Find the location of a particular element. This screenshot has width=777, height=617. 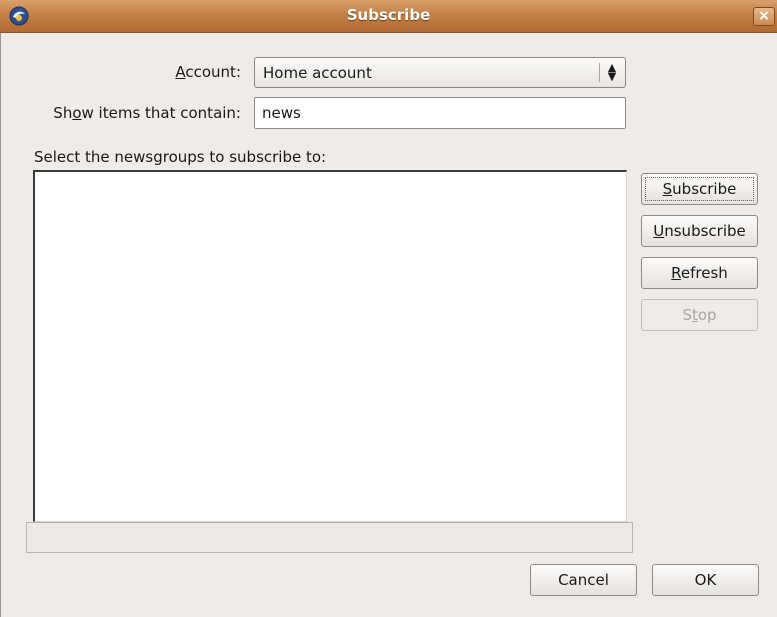

subscribe-button: Subscribe is located at coordinates (699, 189).